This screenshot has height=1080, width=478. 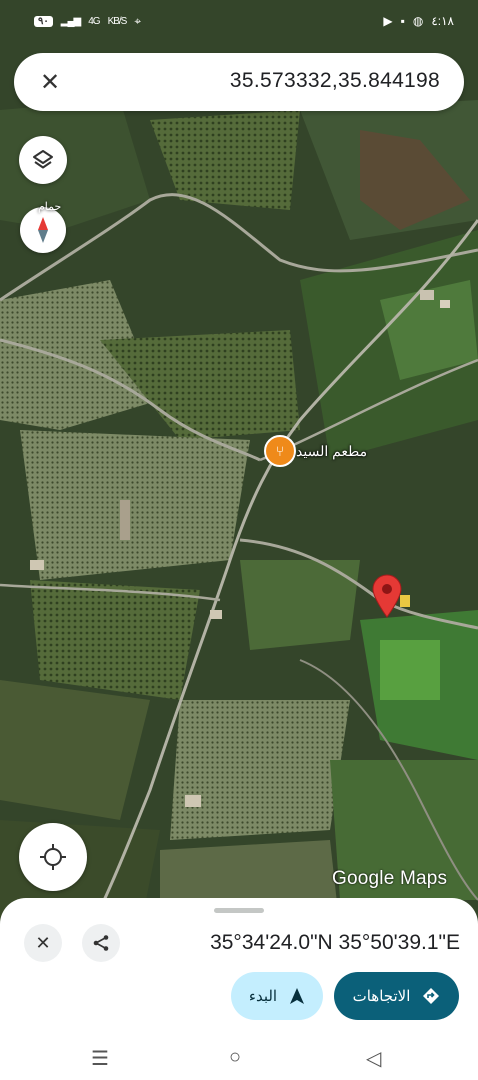 I want to click on location-icon: ⌖, so click(x=138, y=21).